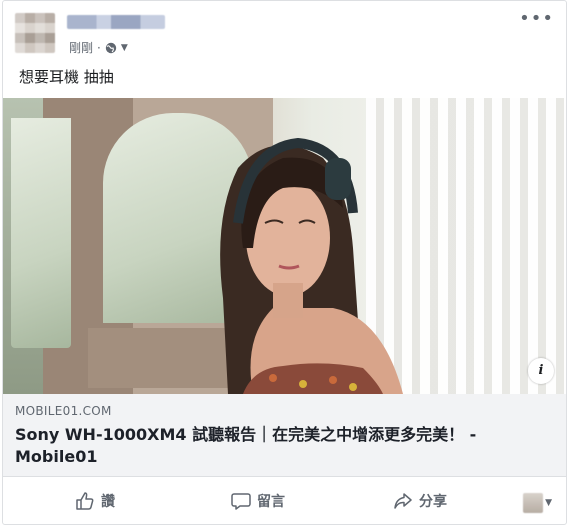  What do you see at coordinates (111, 48) in the screenshot?
I see `globe-icon` at bounding box center [111, 48].